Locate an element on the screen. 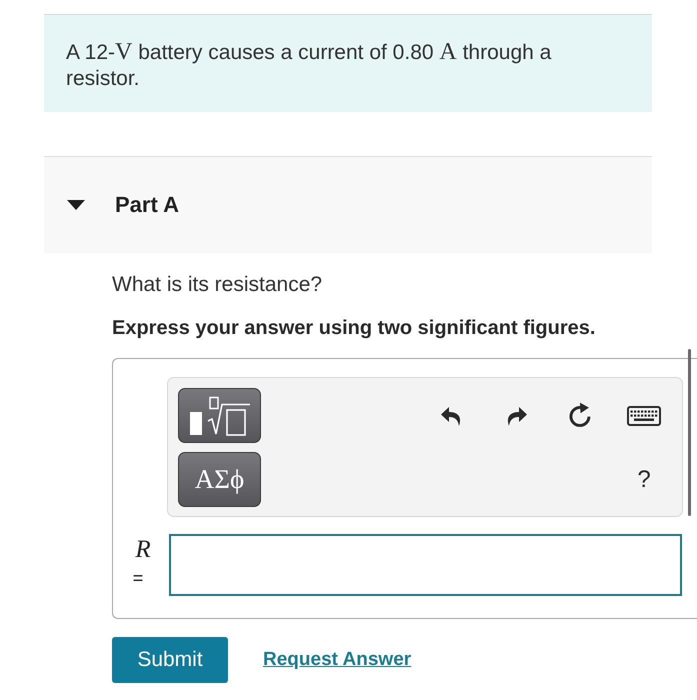 This screenshot has height=700, width=697. answer-field is located at coordinates (425, 565).